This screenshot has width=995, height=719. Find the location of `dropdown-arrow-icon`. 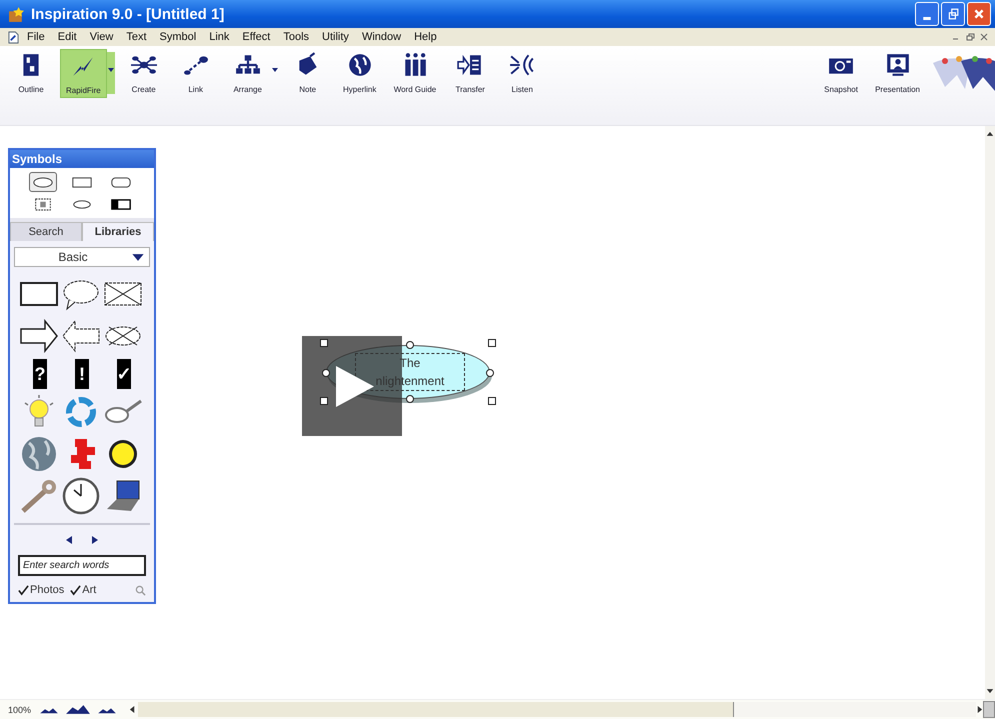

dropdown-arrow-icon is located at coordinates (138, 257).